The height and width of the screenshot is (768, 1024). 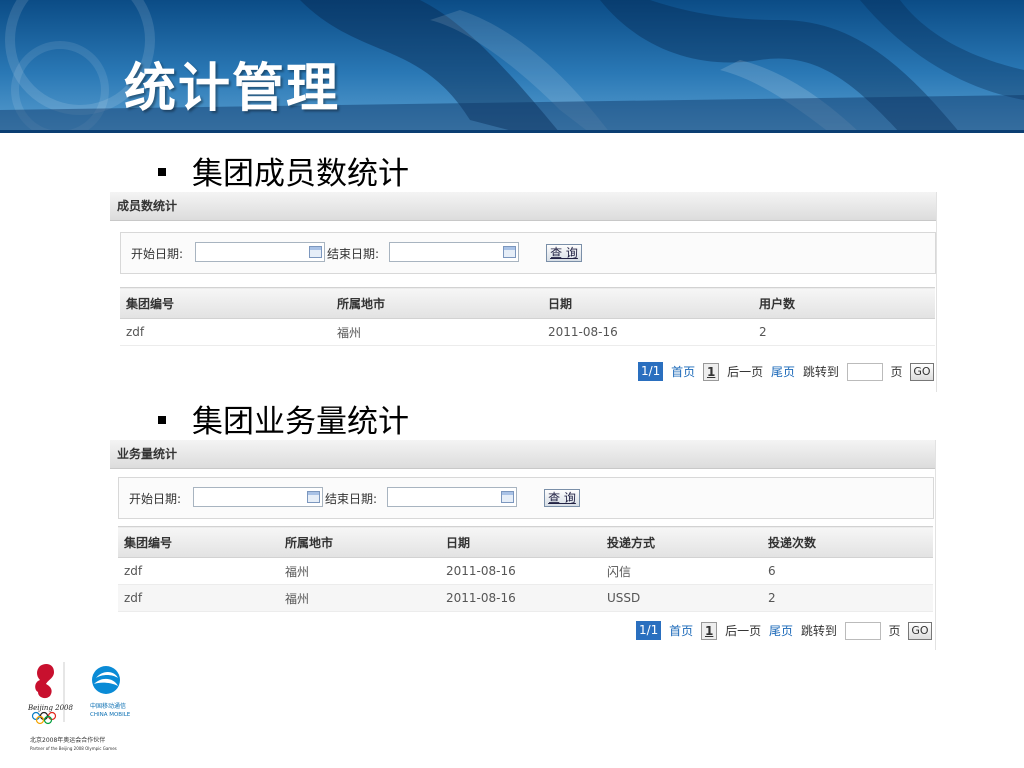 What do you see at coordinates (522, 454) in the screenshot?
I see `panel-title: 业务量统计` at bounding box center [522, 454].